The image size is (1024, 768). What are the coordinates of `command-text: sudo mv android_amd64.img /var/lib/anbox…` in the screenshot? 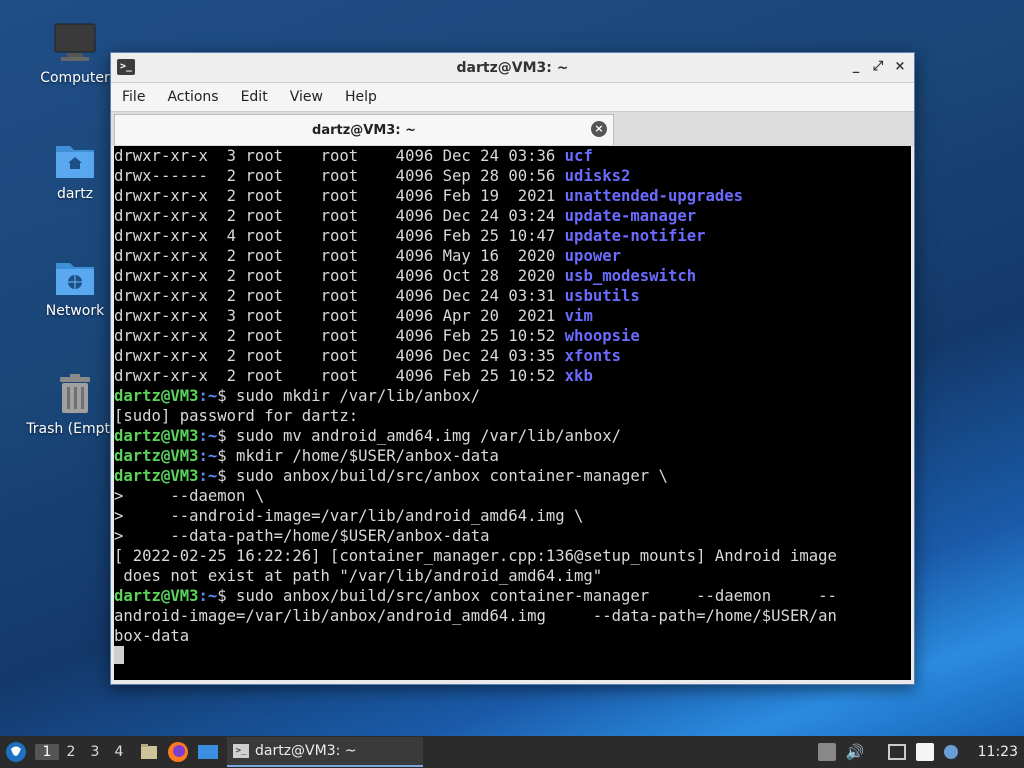 It's located at (423, 436).